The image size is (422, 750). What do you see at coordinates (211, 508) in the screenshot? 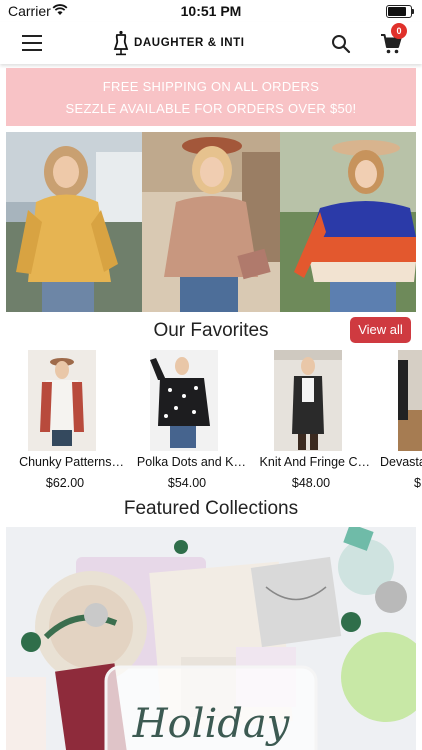
I see `featured-title: Featured Collections` at bounding box center [211, 508].